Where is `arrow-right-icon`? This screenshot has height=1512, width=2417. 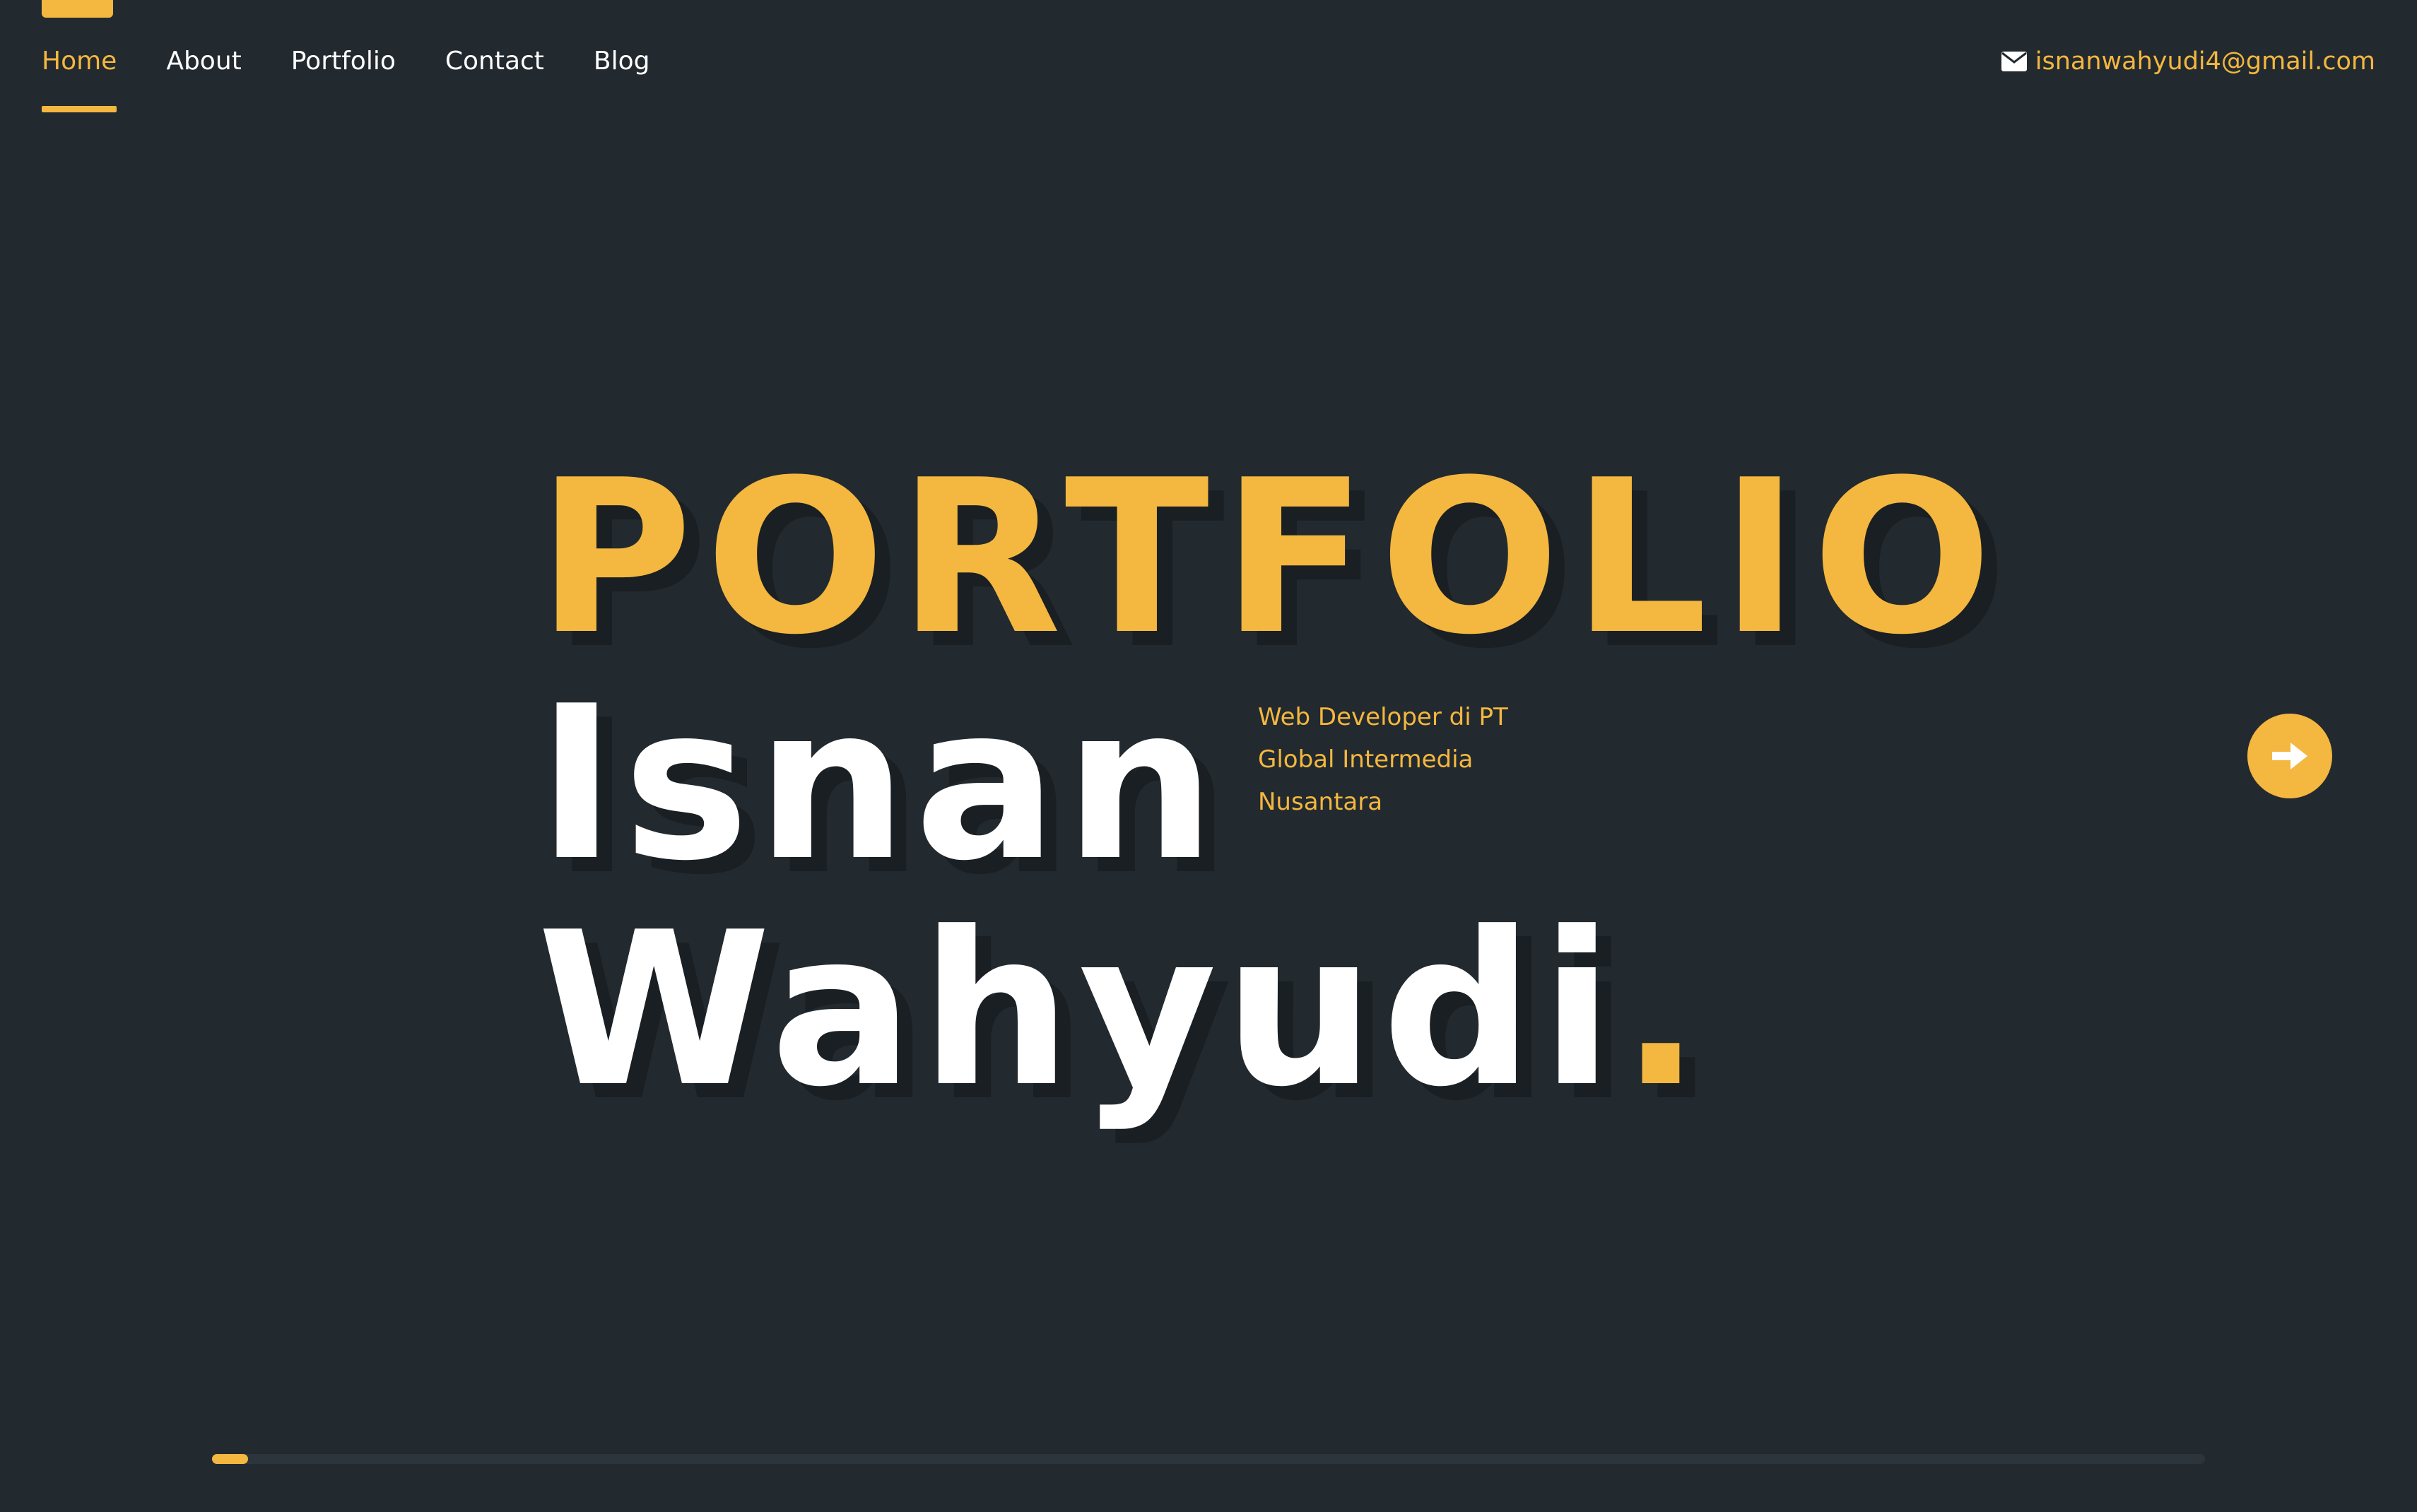
arrow-right-icon is located at coordinates (2289, 756).